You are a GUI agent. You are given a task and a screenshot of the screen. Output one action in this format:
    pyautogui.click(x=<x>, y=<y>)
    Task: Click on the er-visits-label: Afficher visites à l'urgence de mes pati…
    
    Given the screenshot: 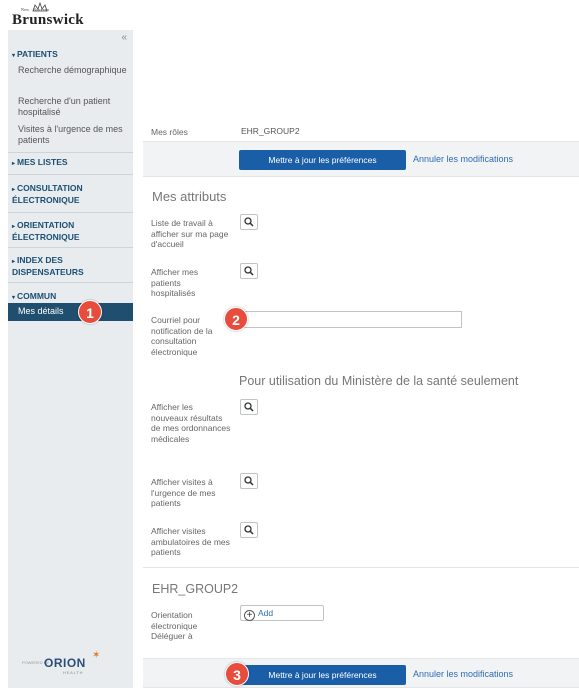 What is the action you would take?
    pyautogui.click(x=183, y=492)
    